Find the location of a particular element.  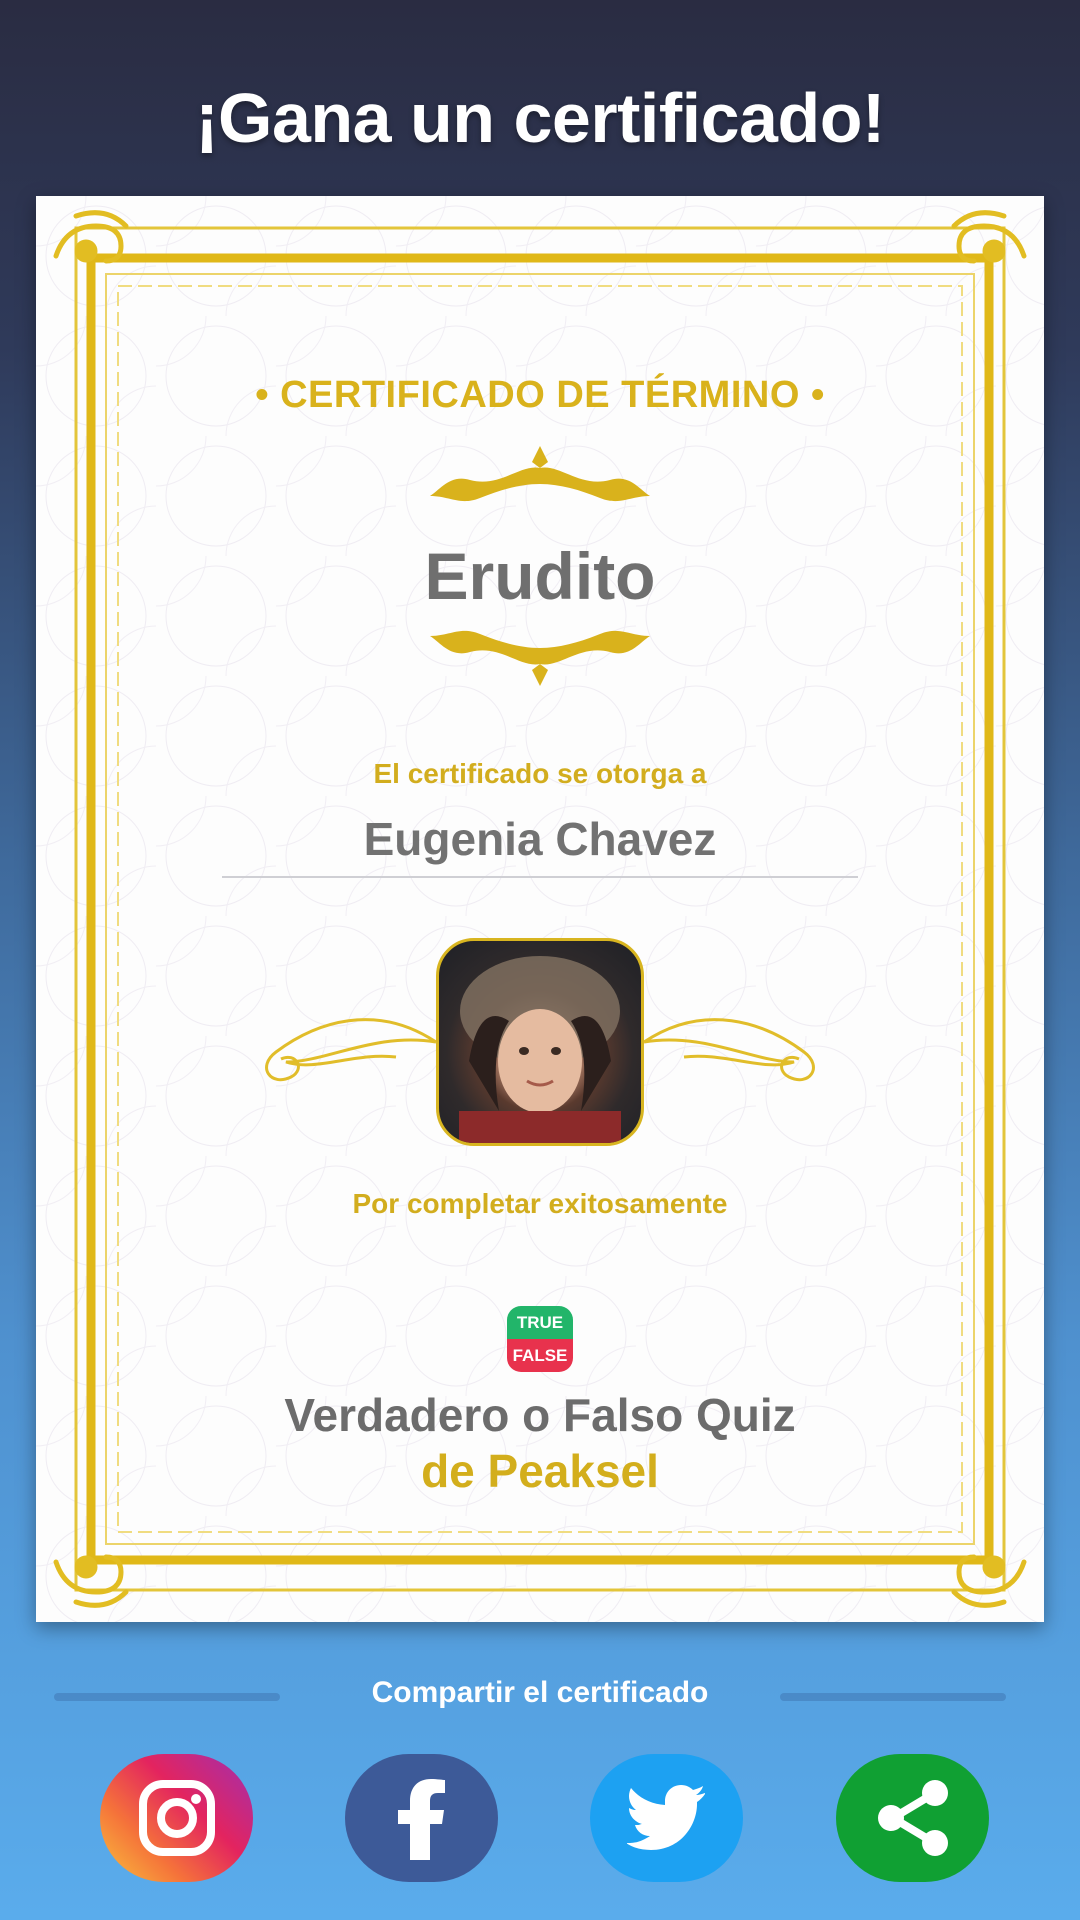

share-icon is located at coordinates (912, 1818).